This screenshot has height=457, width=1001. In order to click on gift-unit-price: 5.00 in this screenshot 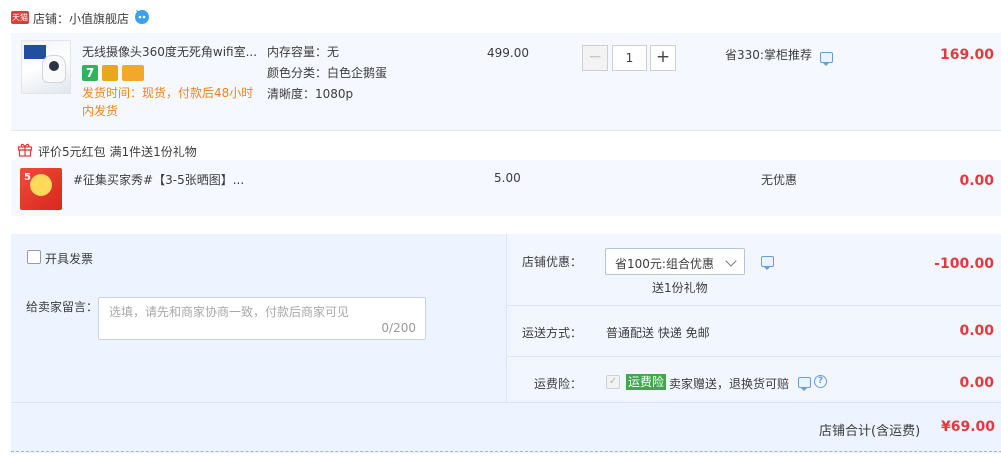, I will do `click(507, 178)`.